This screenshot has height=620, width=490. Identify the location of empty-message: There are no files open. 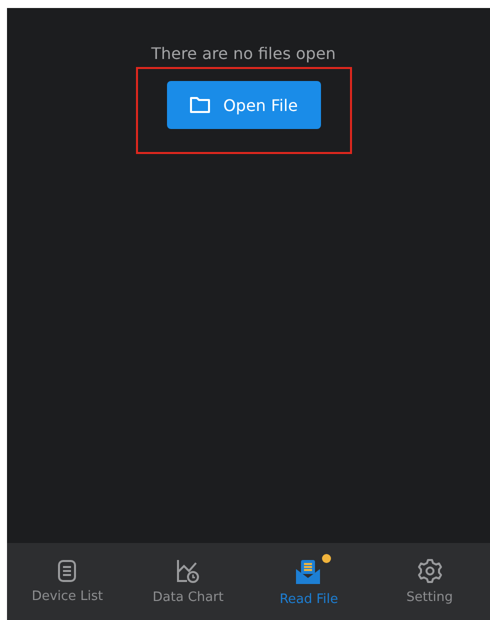
(243, 53).